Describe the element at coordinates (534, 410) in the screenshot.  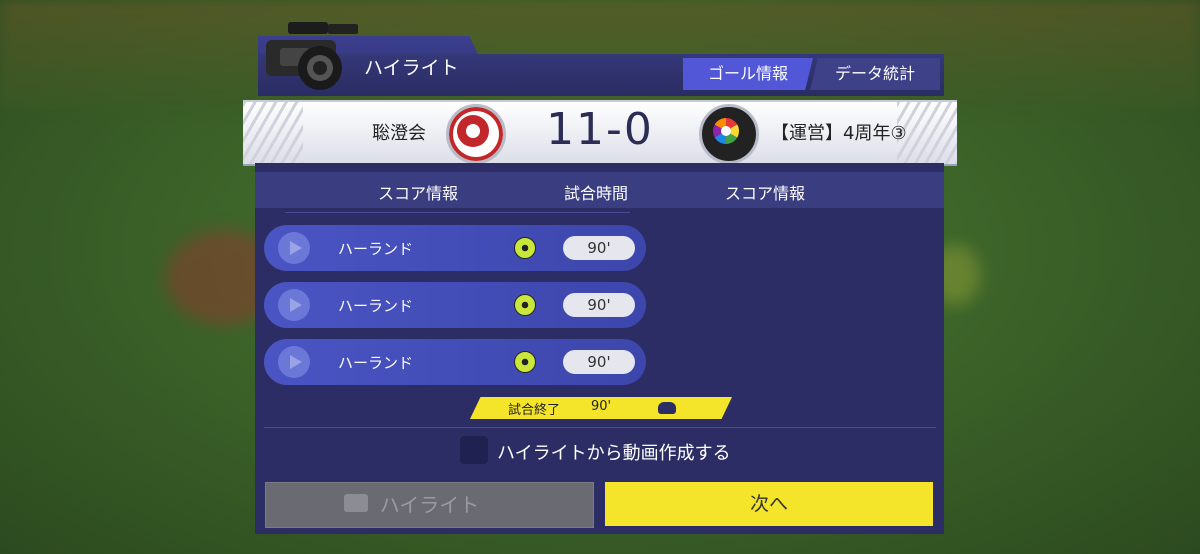
I see `full-time-label: 試合終了` at that location.